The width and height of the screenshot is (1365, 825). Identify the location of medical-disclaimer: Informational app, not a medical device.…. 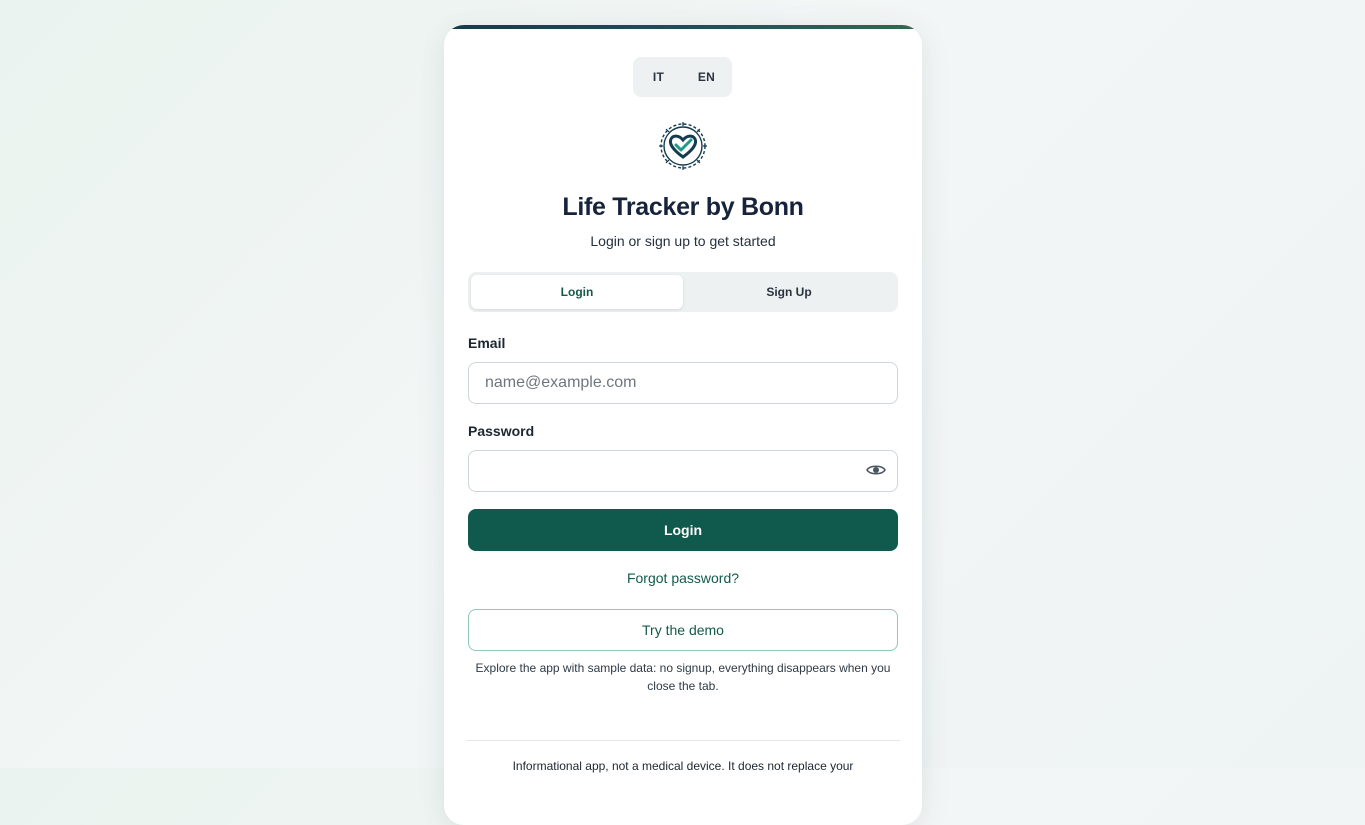
(683, 766).